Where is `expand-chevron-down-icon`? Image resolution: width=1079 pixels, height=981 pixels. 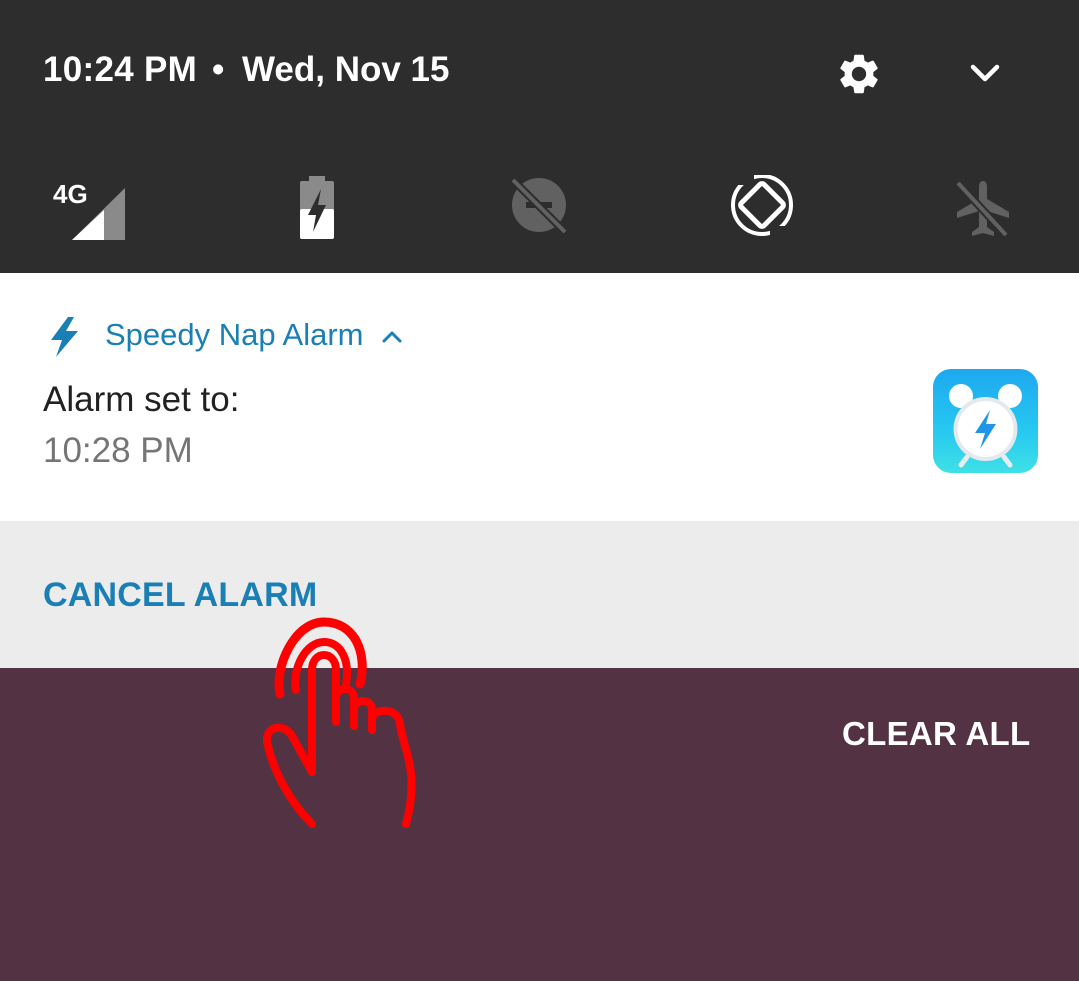 expand-chevron-down-icon is located at coordinates (985, 75).